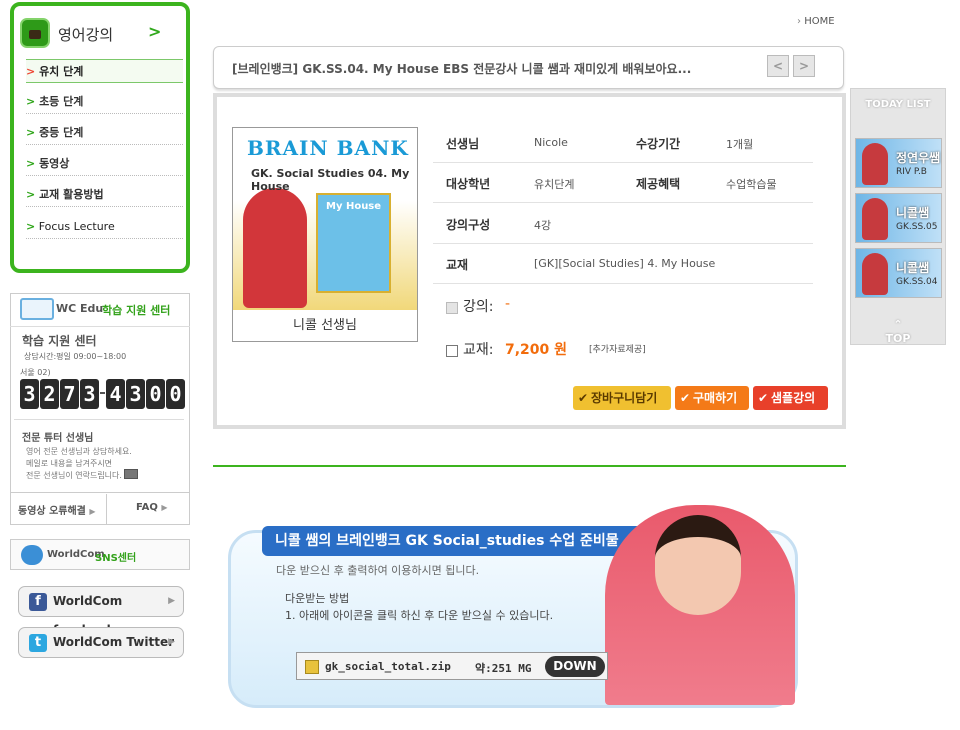 The width and height of the screenshot is (960, 730). What do you see at coordinates (86, 35) in the screenshot?
I see `menu-title: 영어강의` at bounding box center [86, 35].